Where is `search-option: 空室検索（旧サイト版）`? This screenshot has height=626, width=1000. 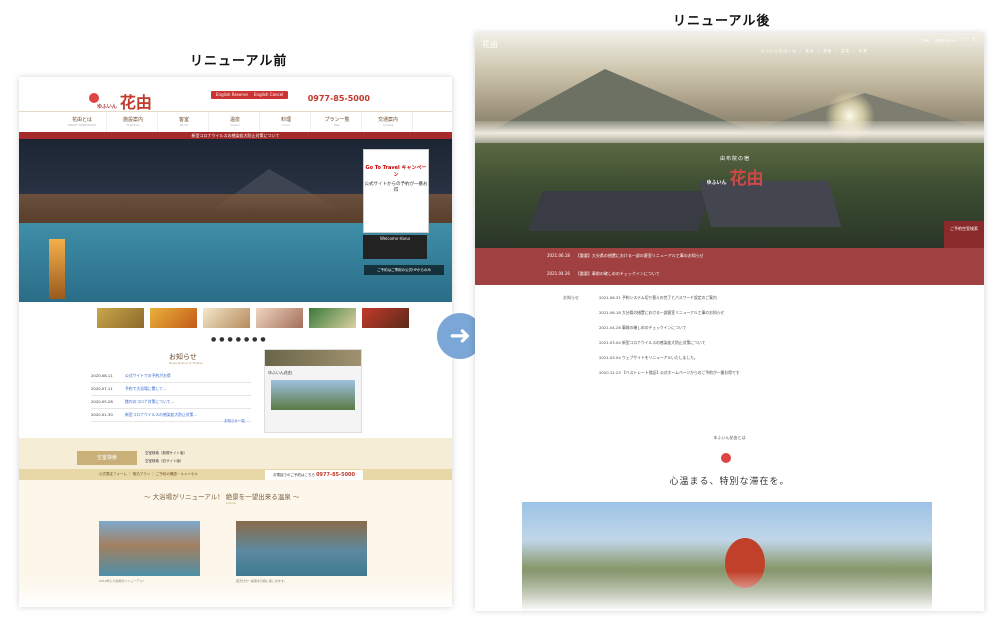 search-option: 空室検索（旧サイト版） is located at coordinates (166, 461).